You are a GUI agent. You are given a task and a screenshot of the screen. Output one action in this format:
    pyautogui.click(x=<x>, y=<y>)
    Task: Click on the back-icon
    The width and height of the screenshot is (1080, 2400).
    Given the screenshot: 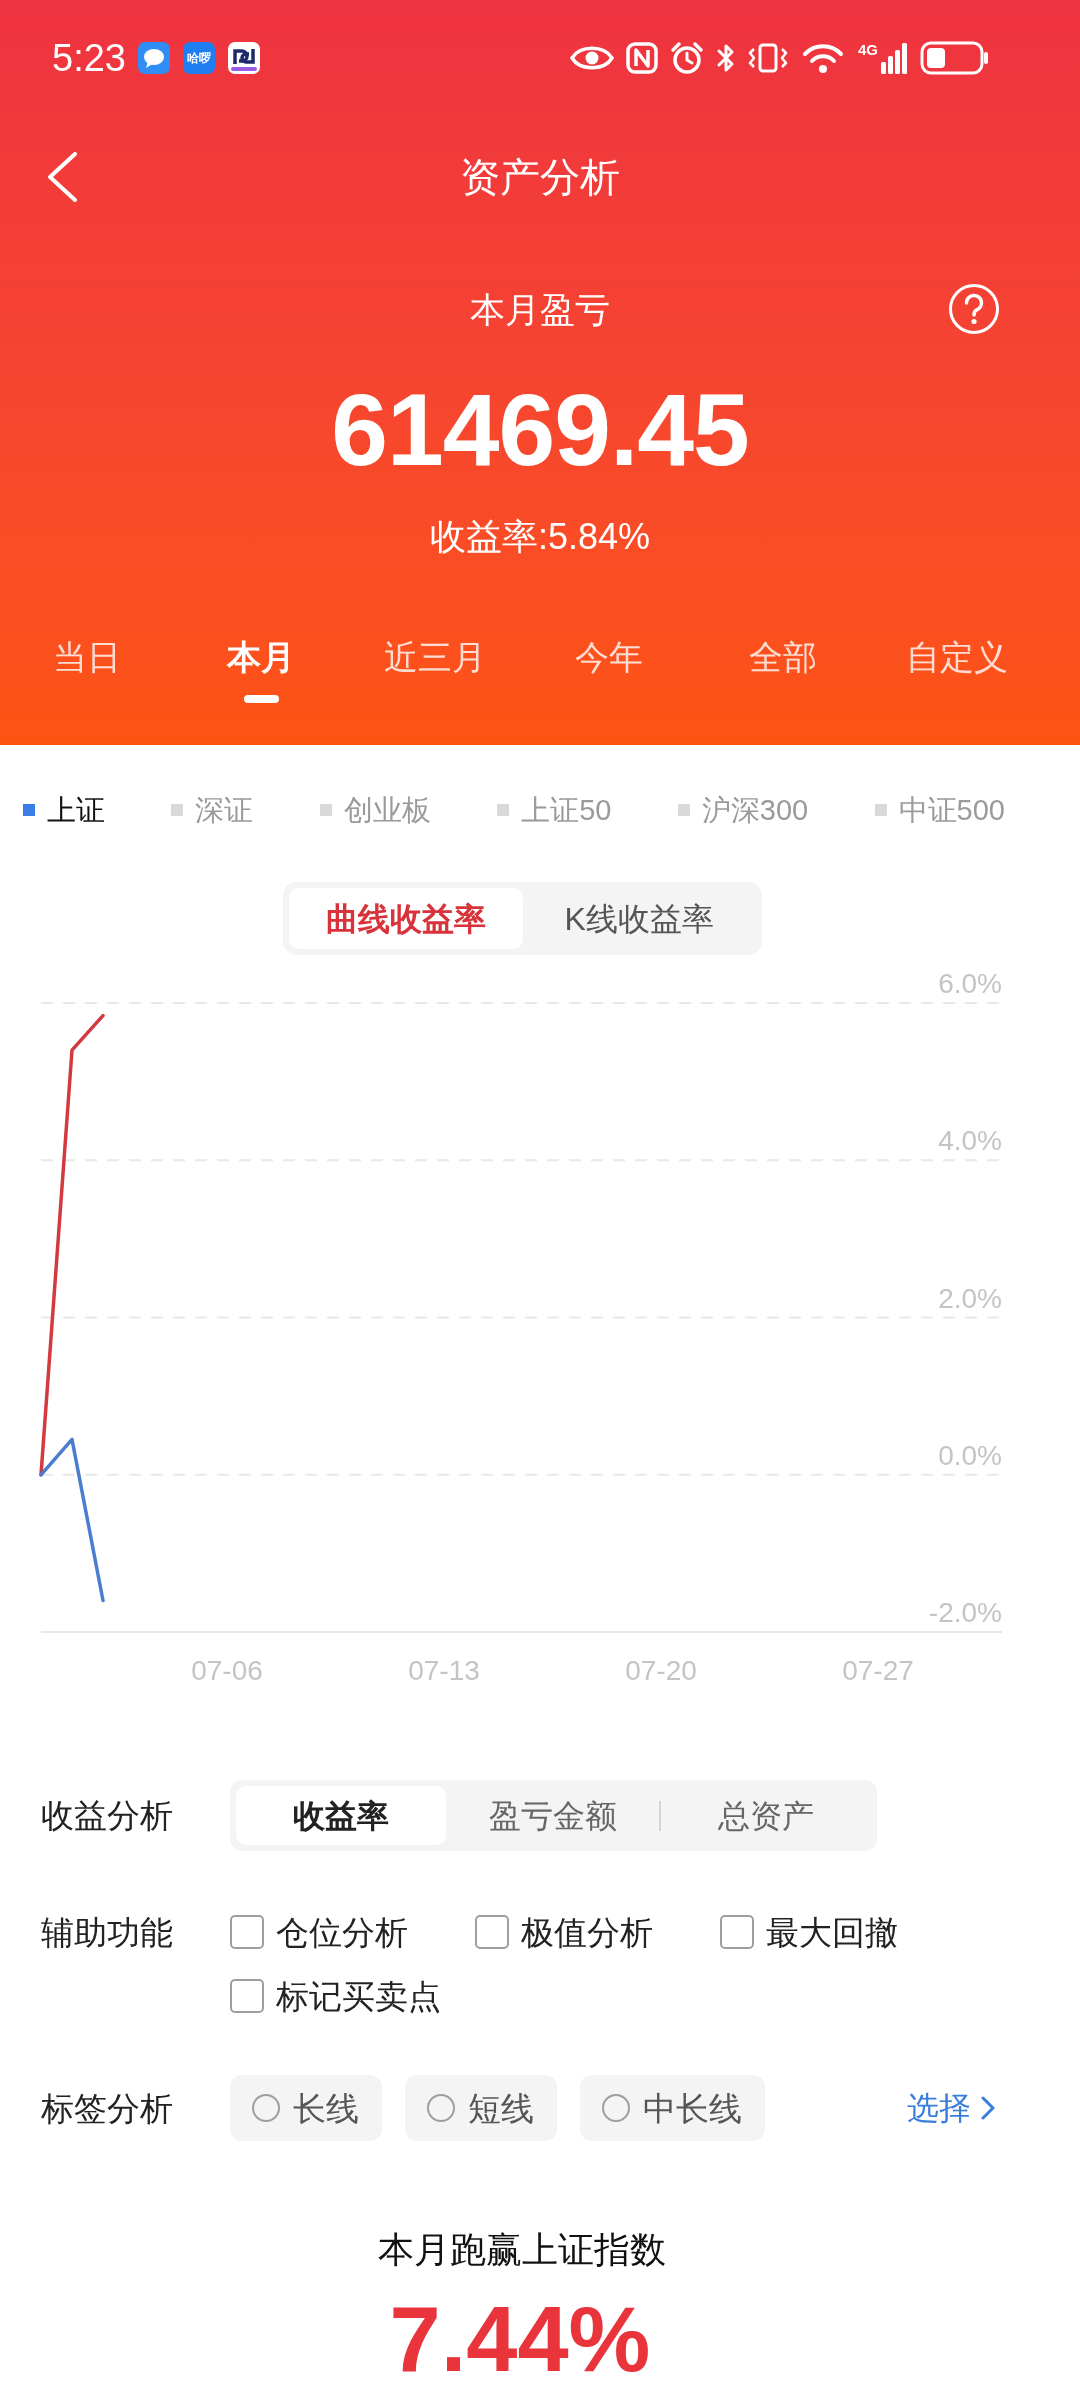 What is the action you would take?
    pyautogui.click(x=62, y=177)
    